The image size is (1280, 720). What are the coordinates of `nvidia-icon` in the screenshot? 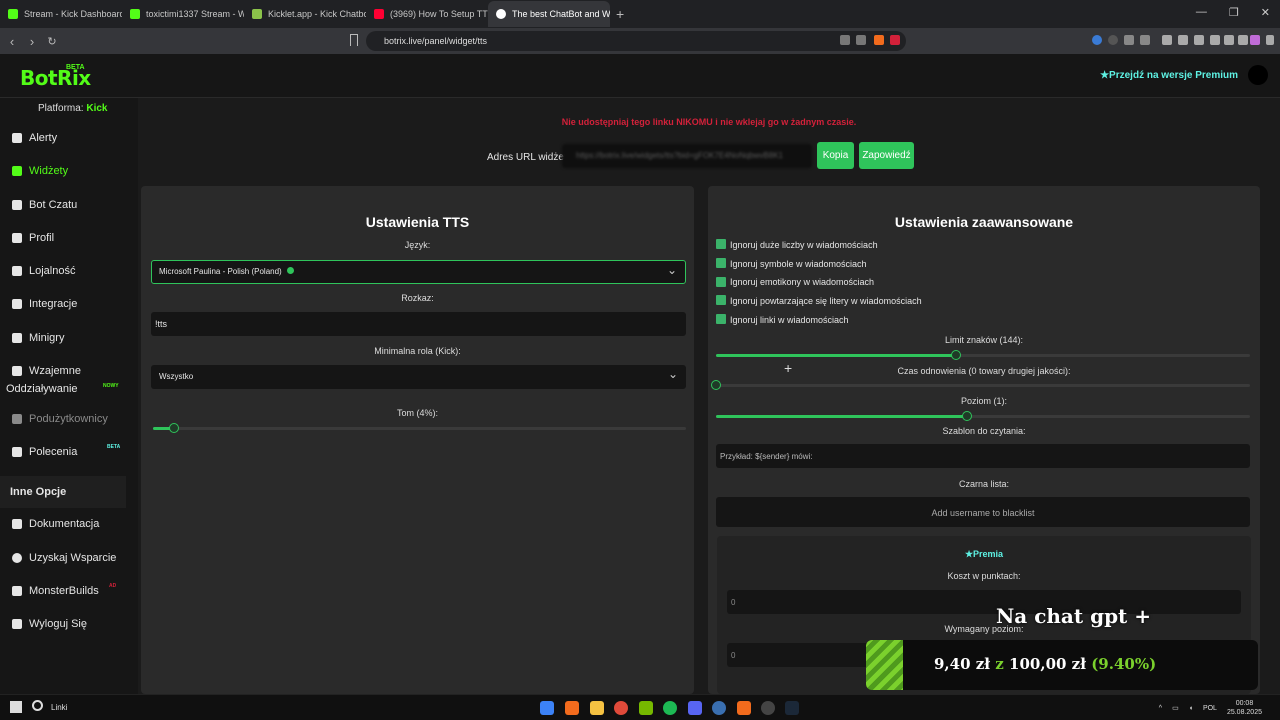 It's located at (646, 708).